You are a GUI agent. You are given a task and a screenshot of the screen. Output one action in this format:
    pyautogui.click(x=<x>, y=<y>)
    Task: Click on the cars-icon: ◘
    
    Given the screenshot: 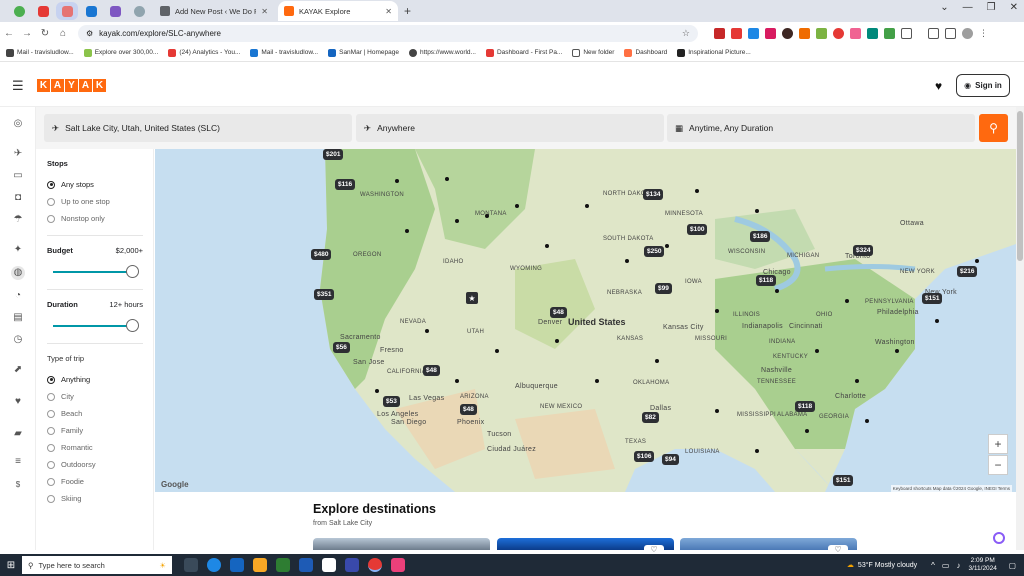 What is the action you would take?
    pyautogui.click(x=18, y=198)
    